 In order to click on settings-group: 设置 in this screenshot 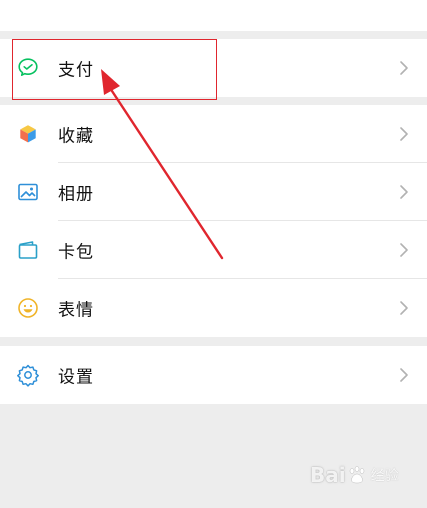, I will do `click(213, 375)`.